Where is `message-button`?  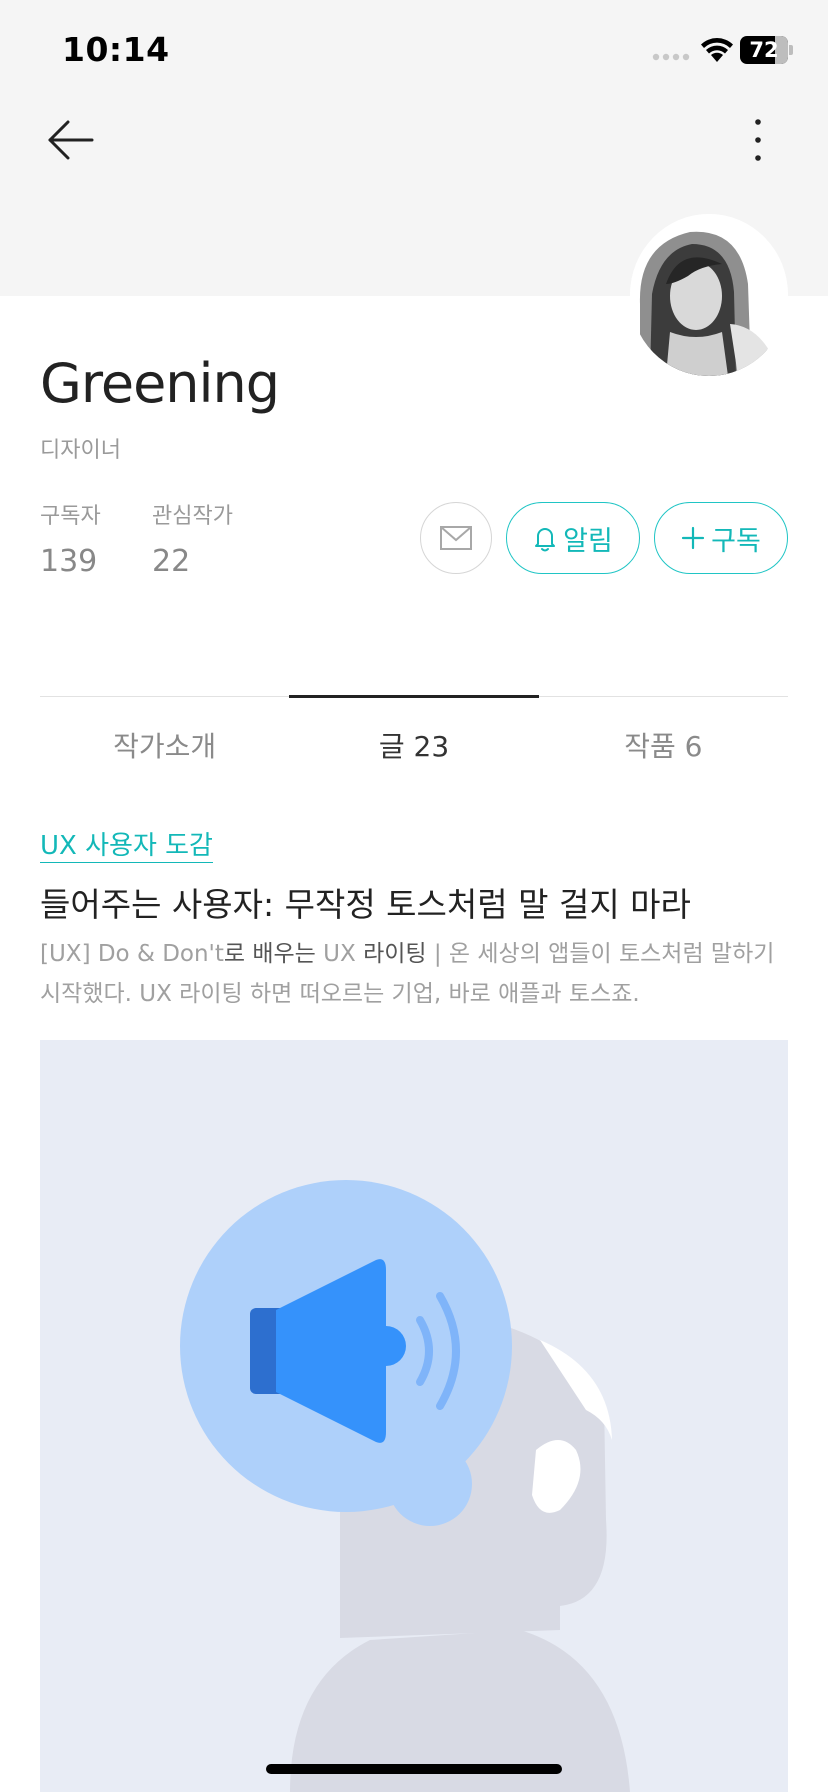 message-button is located at coordinates (456, 538).